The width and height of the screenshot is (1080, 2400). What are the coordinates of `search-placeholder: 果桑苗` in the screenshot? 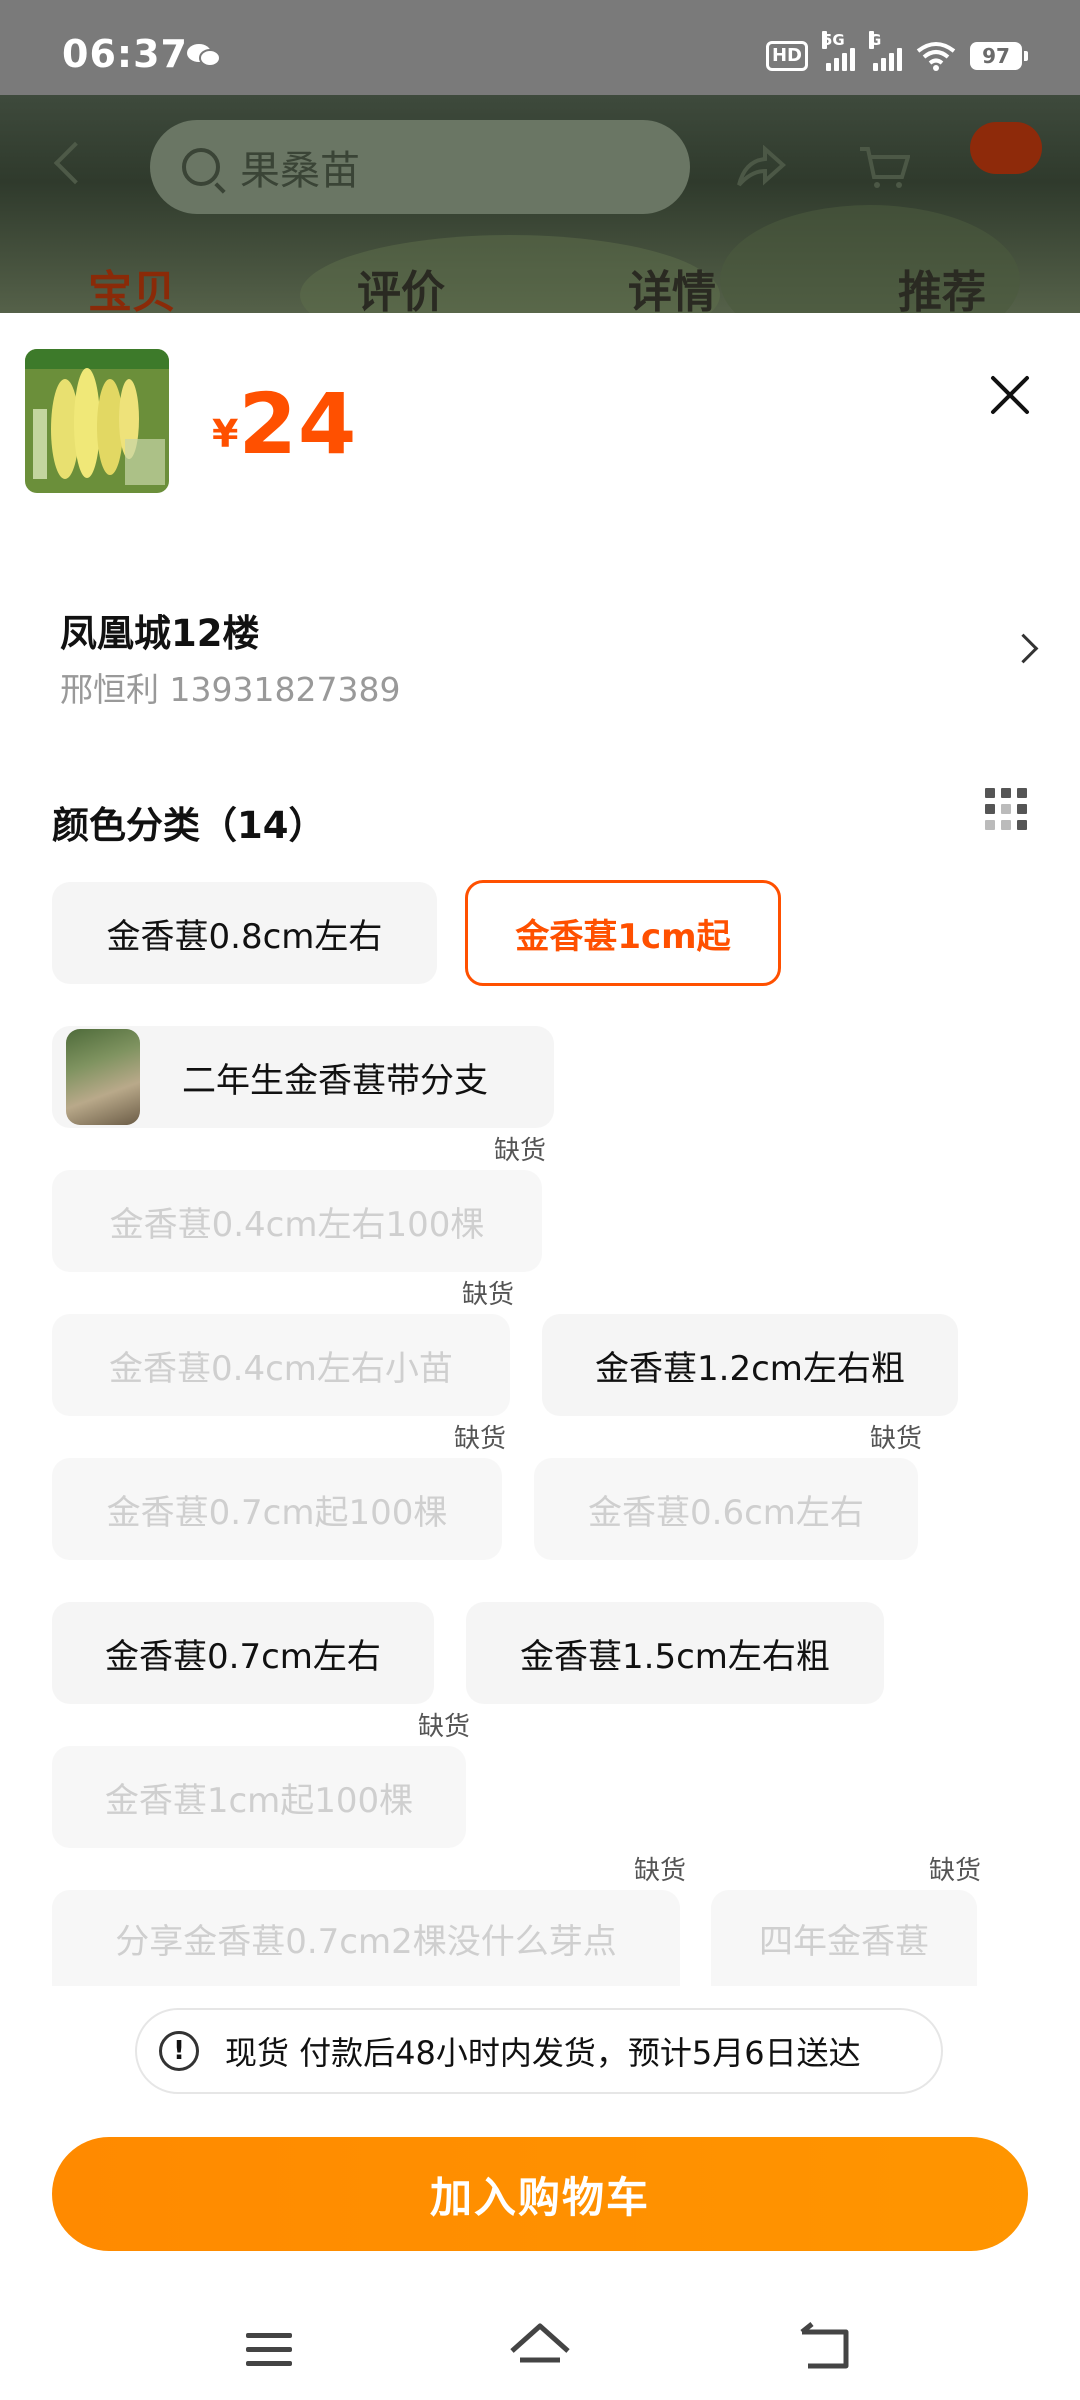 It's located at (300, 171).